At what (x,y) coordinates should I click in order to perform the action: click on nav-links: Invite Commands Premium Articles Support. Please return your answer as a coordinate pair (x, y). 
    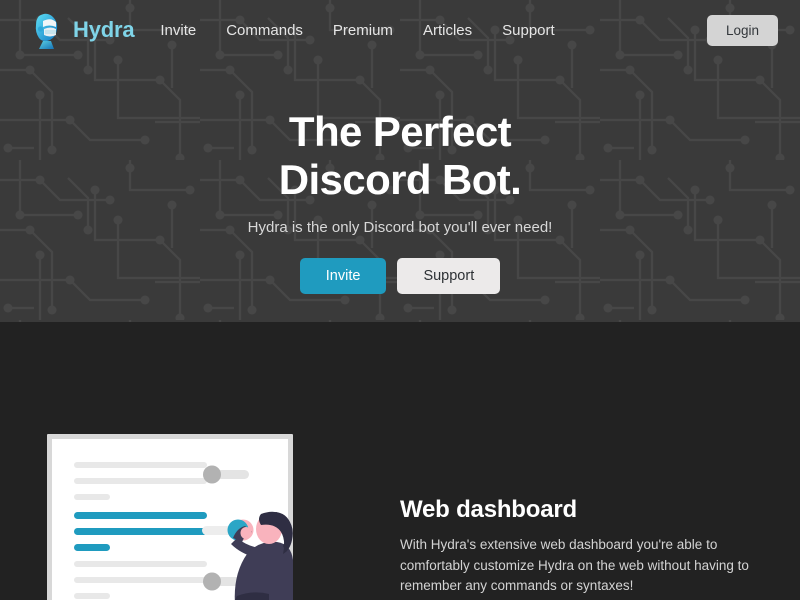
    Looking at the image, I should click on (357, 30).